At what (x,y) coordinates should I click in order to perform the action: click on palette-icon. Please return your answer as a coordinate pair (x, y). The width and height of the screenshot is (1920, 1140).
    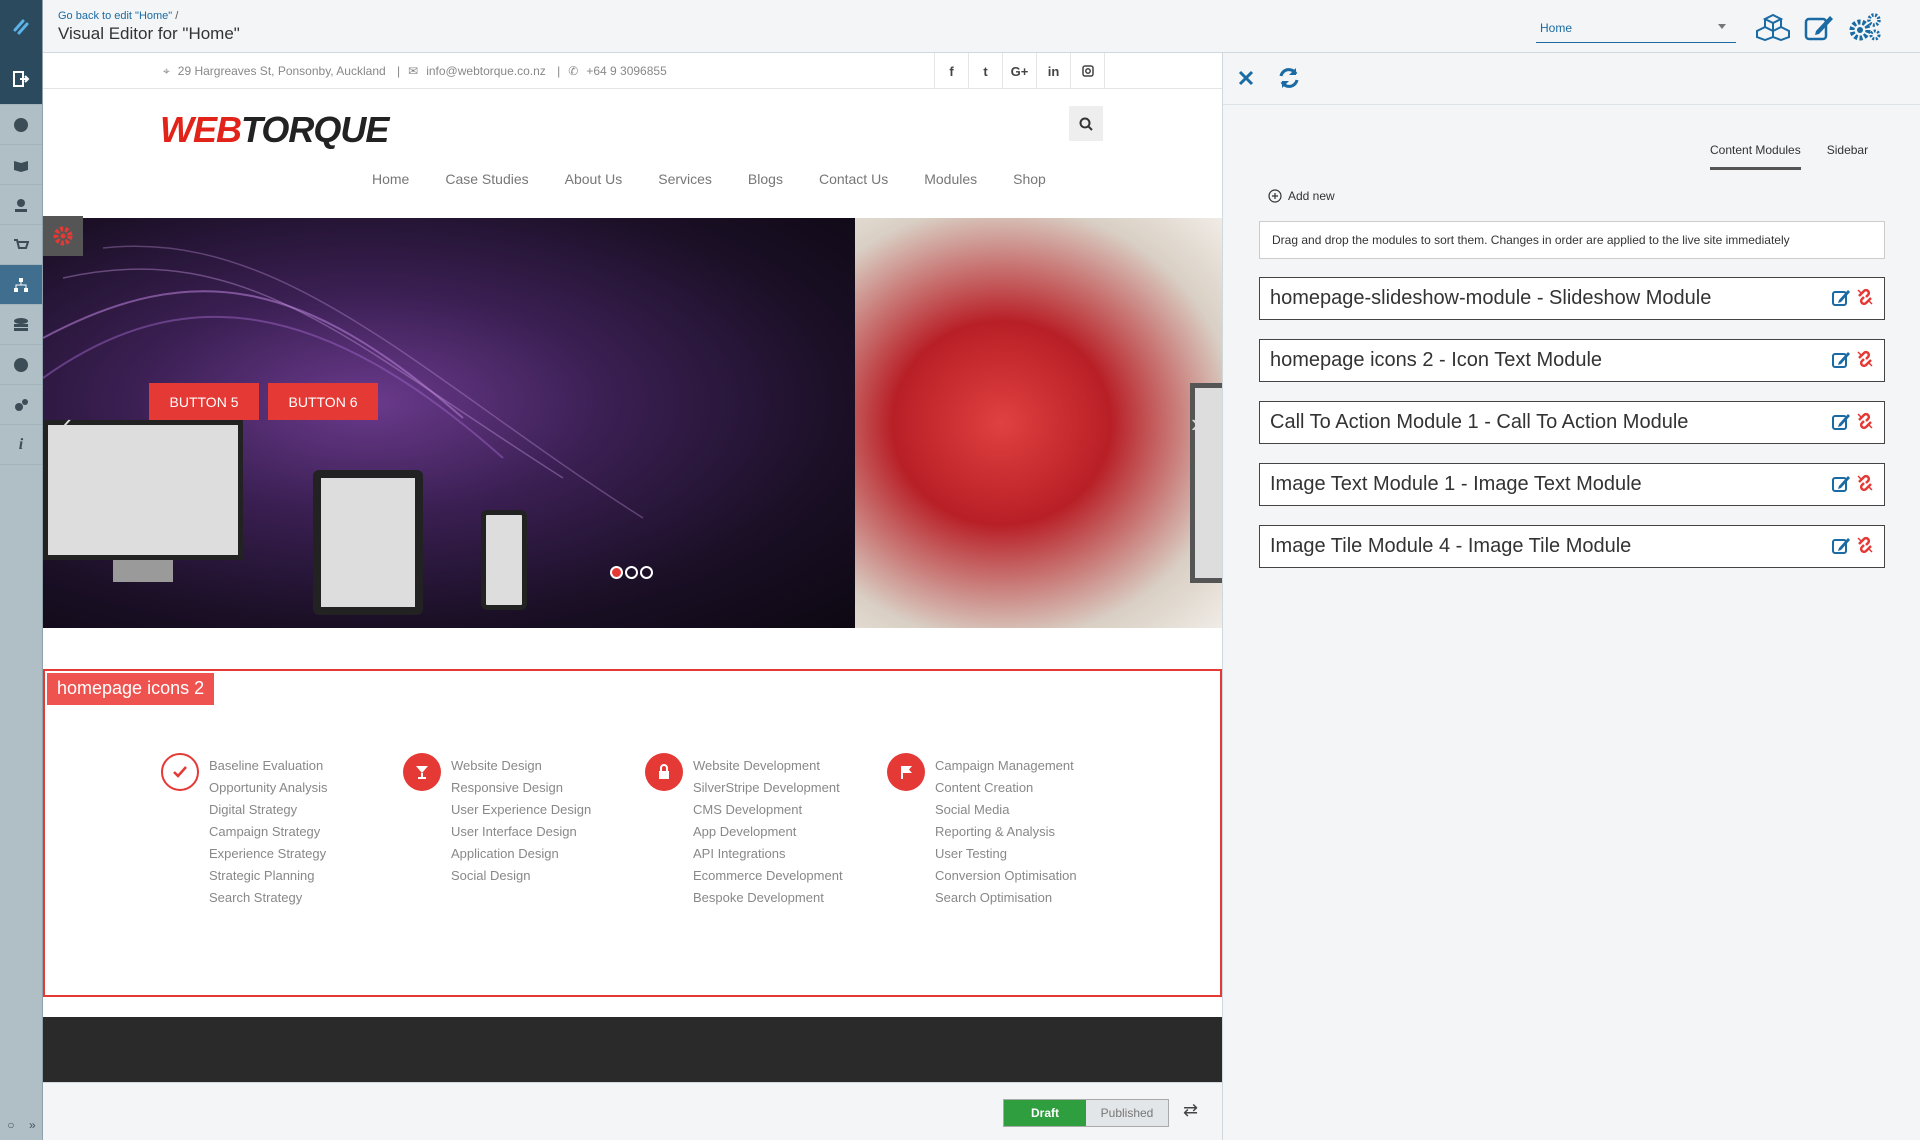
    Looking at the image, I should click on (21, 365).